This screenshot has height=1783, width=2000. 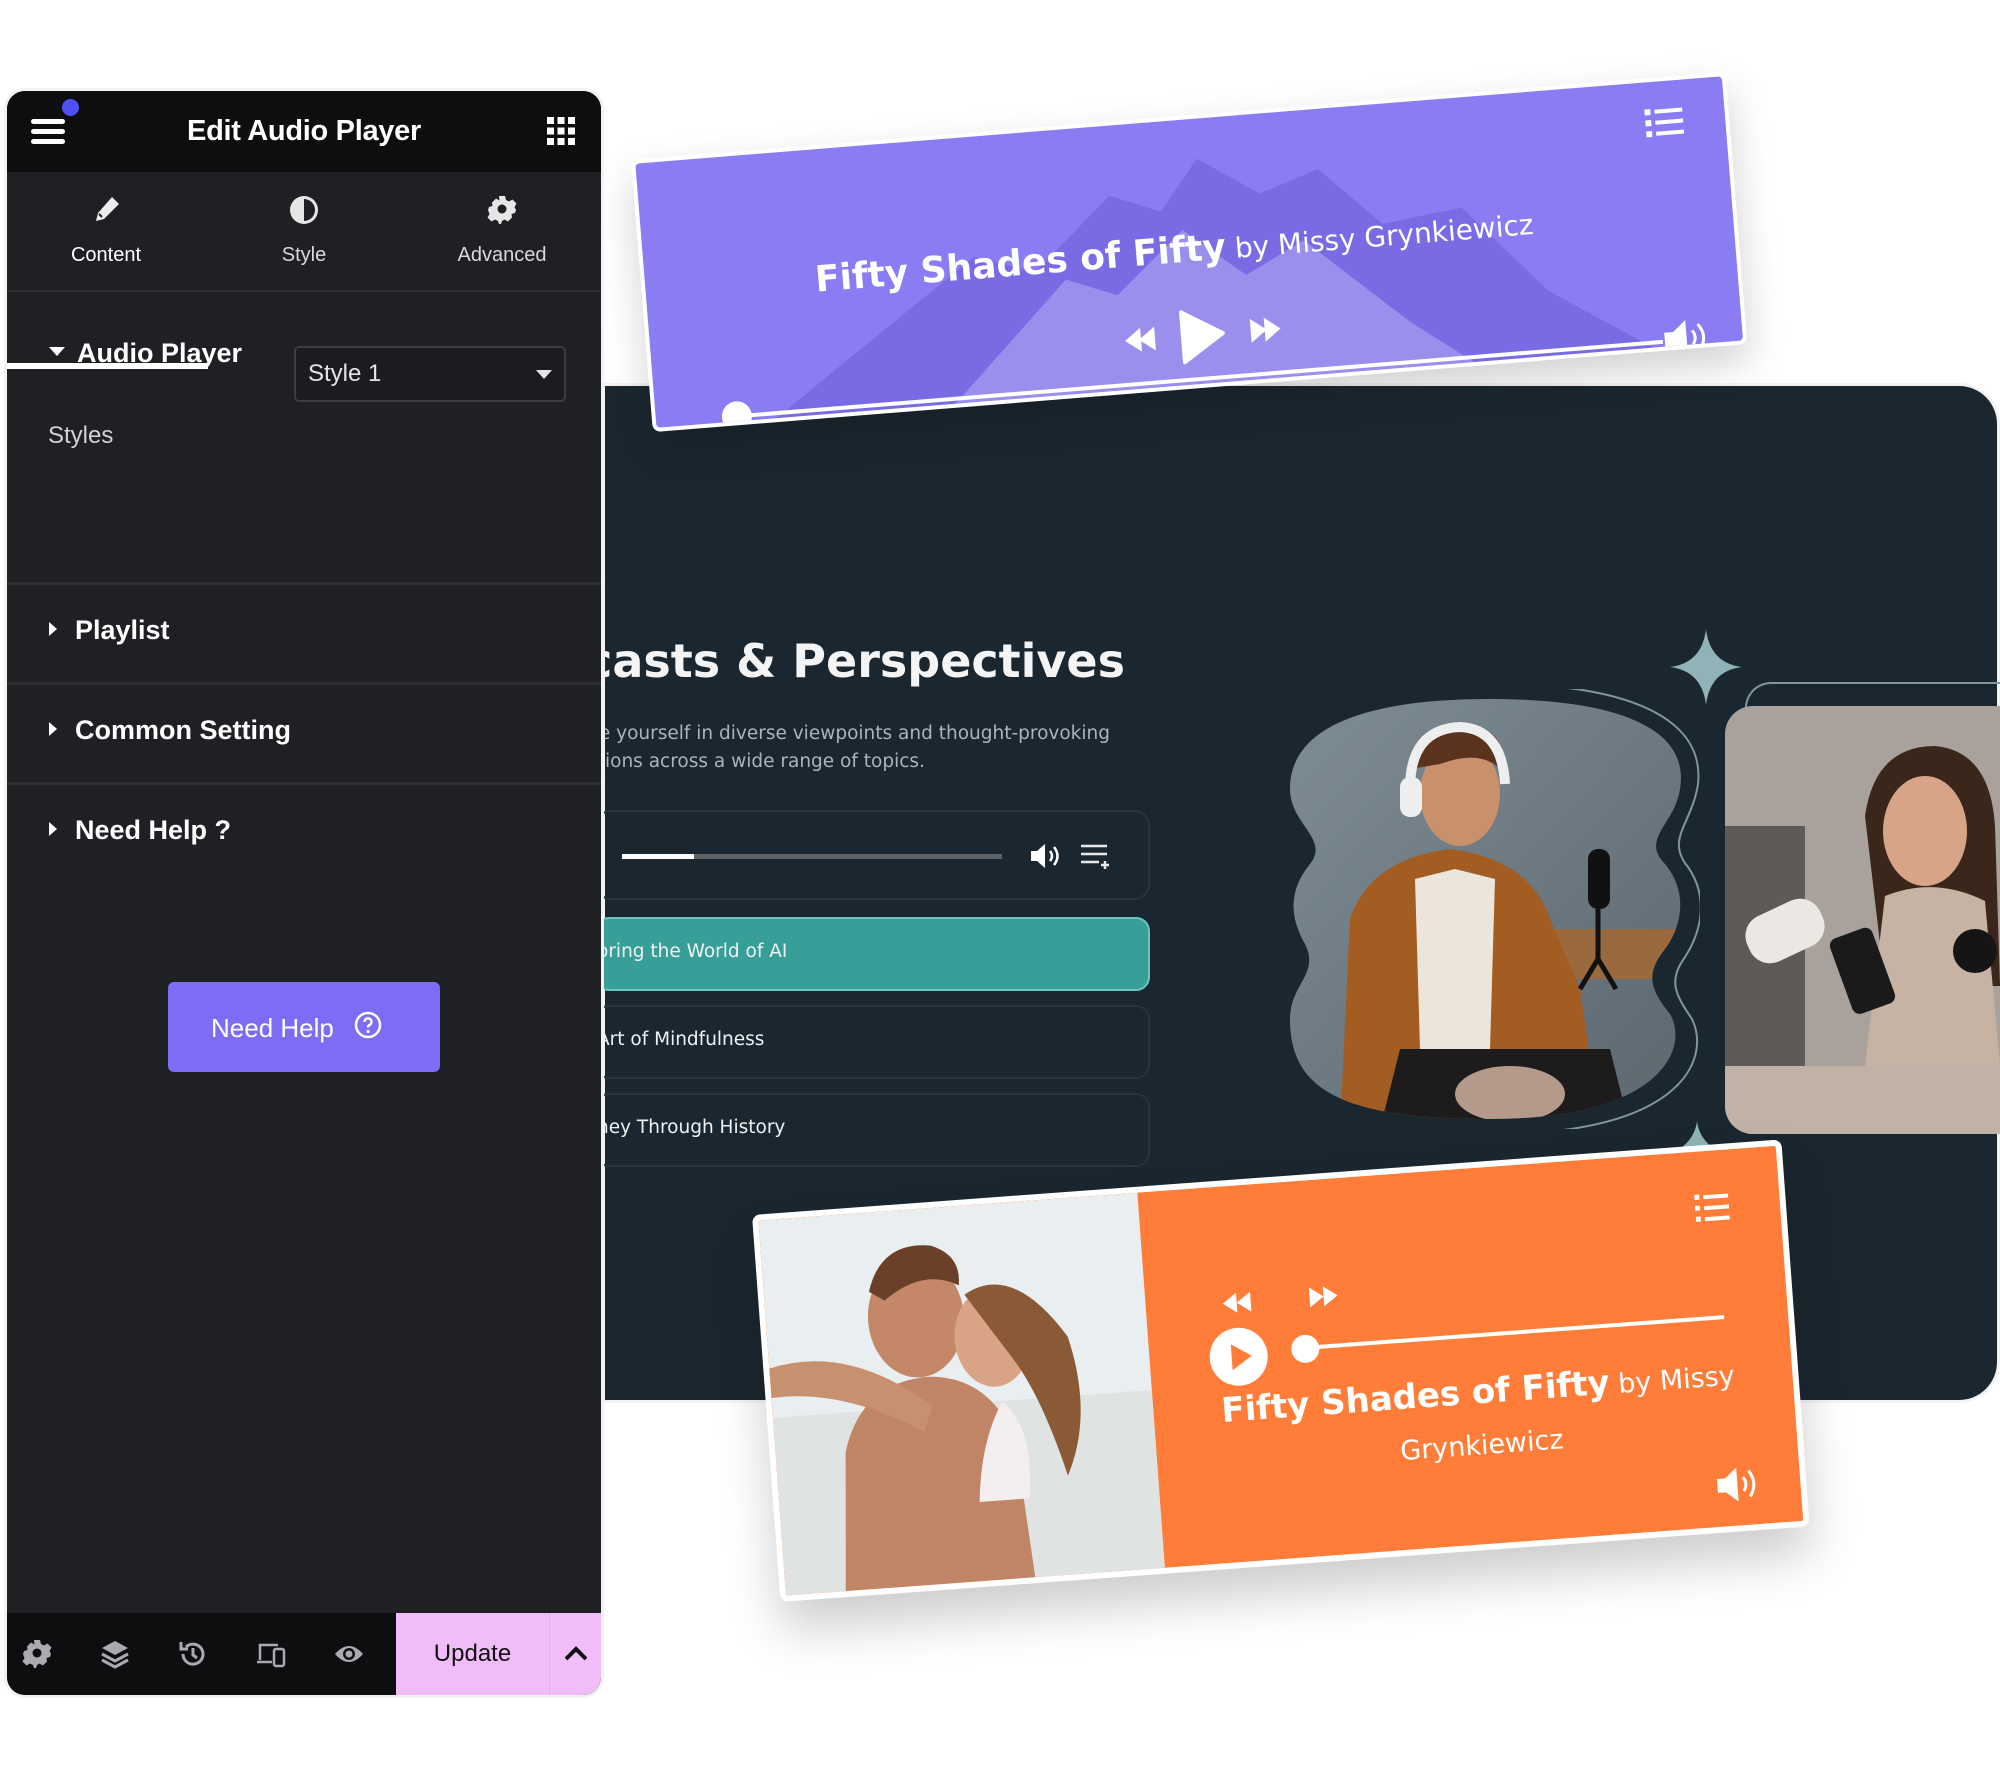 I want to click on playlist-track-item: ney Through History, so click(x=872, y=1130).